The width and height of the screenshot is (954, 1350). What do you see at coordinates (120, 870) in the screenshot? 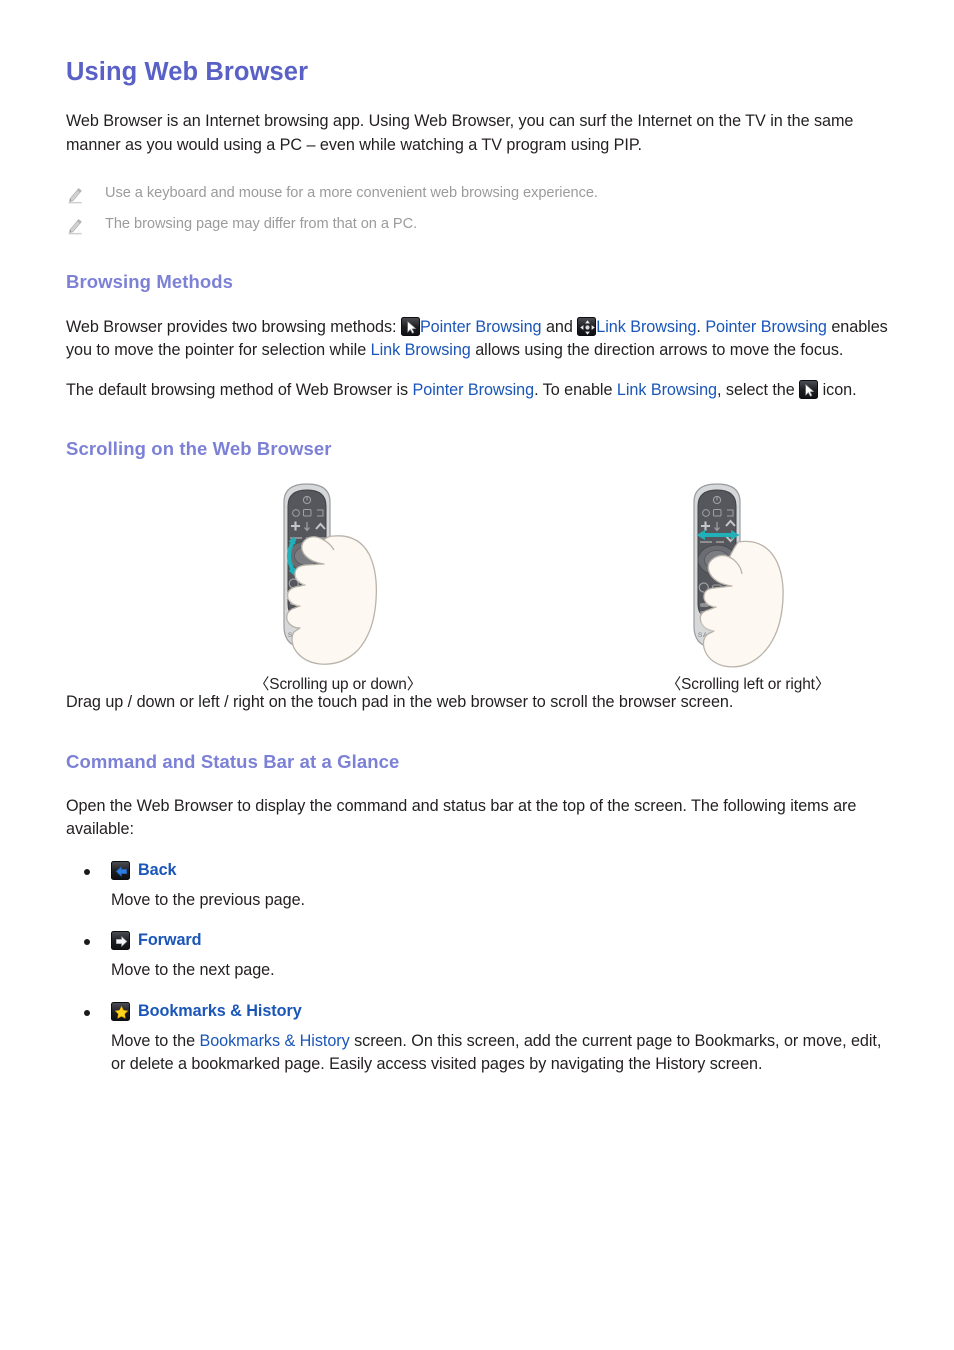
I see `back-arrow-icon` at bounding box center [120, 870].